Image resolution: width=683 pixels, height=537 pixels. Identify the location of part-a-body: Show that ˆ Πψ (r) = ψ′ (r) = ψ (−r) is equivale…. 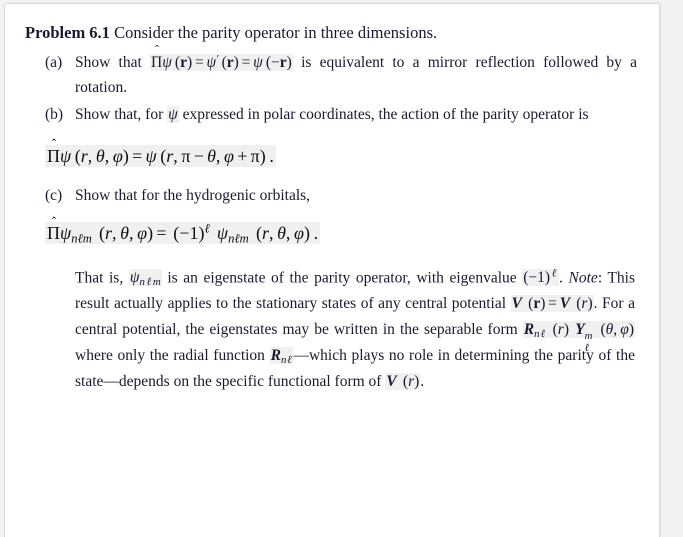
(357, 71).